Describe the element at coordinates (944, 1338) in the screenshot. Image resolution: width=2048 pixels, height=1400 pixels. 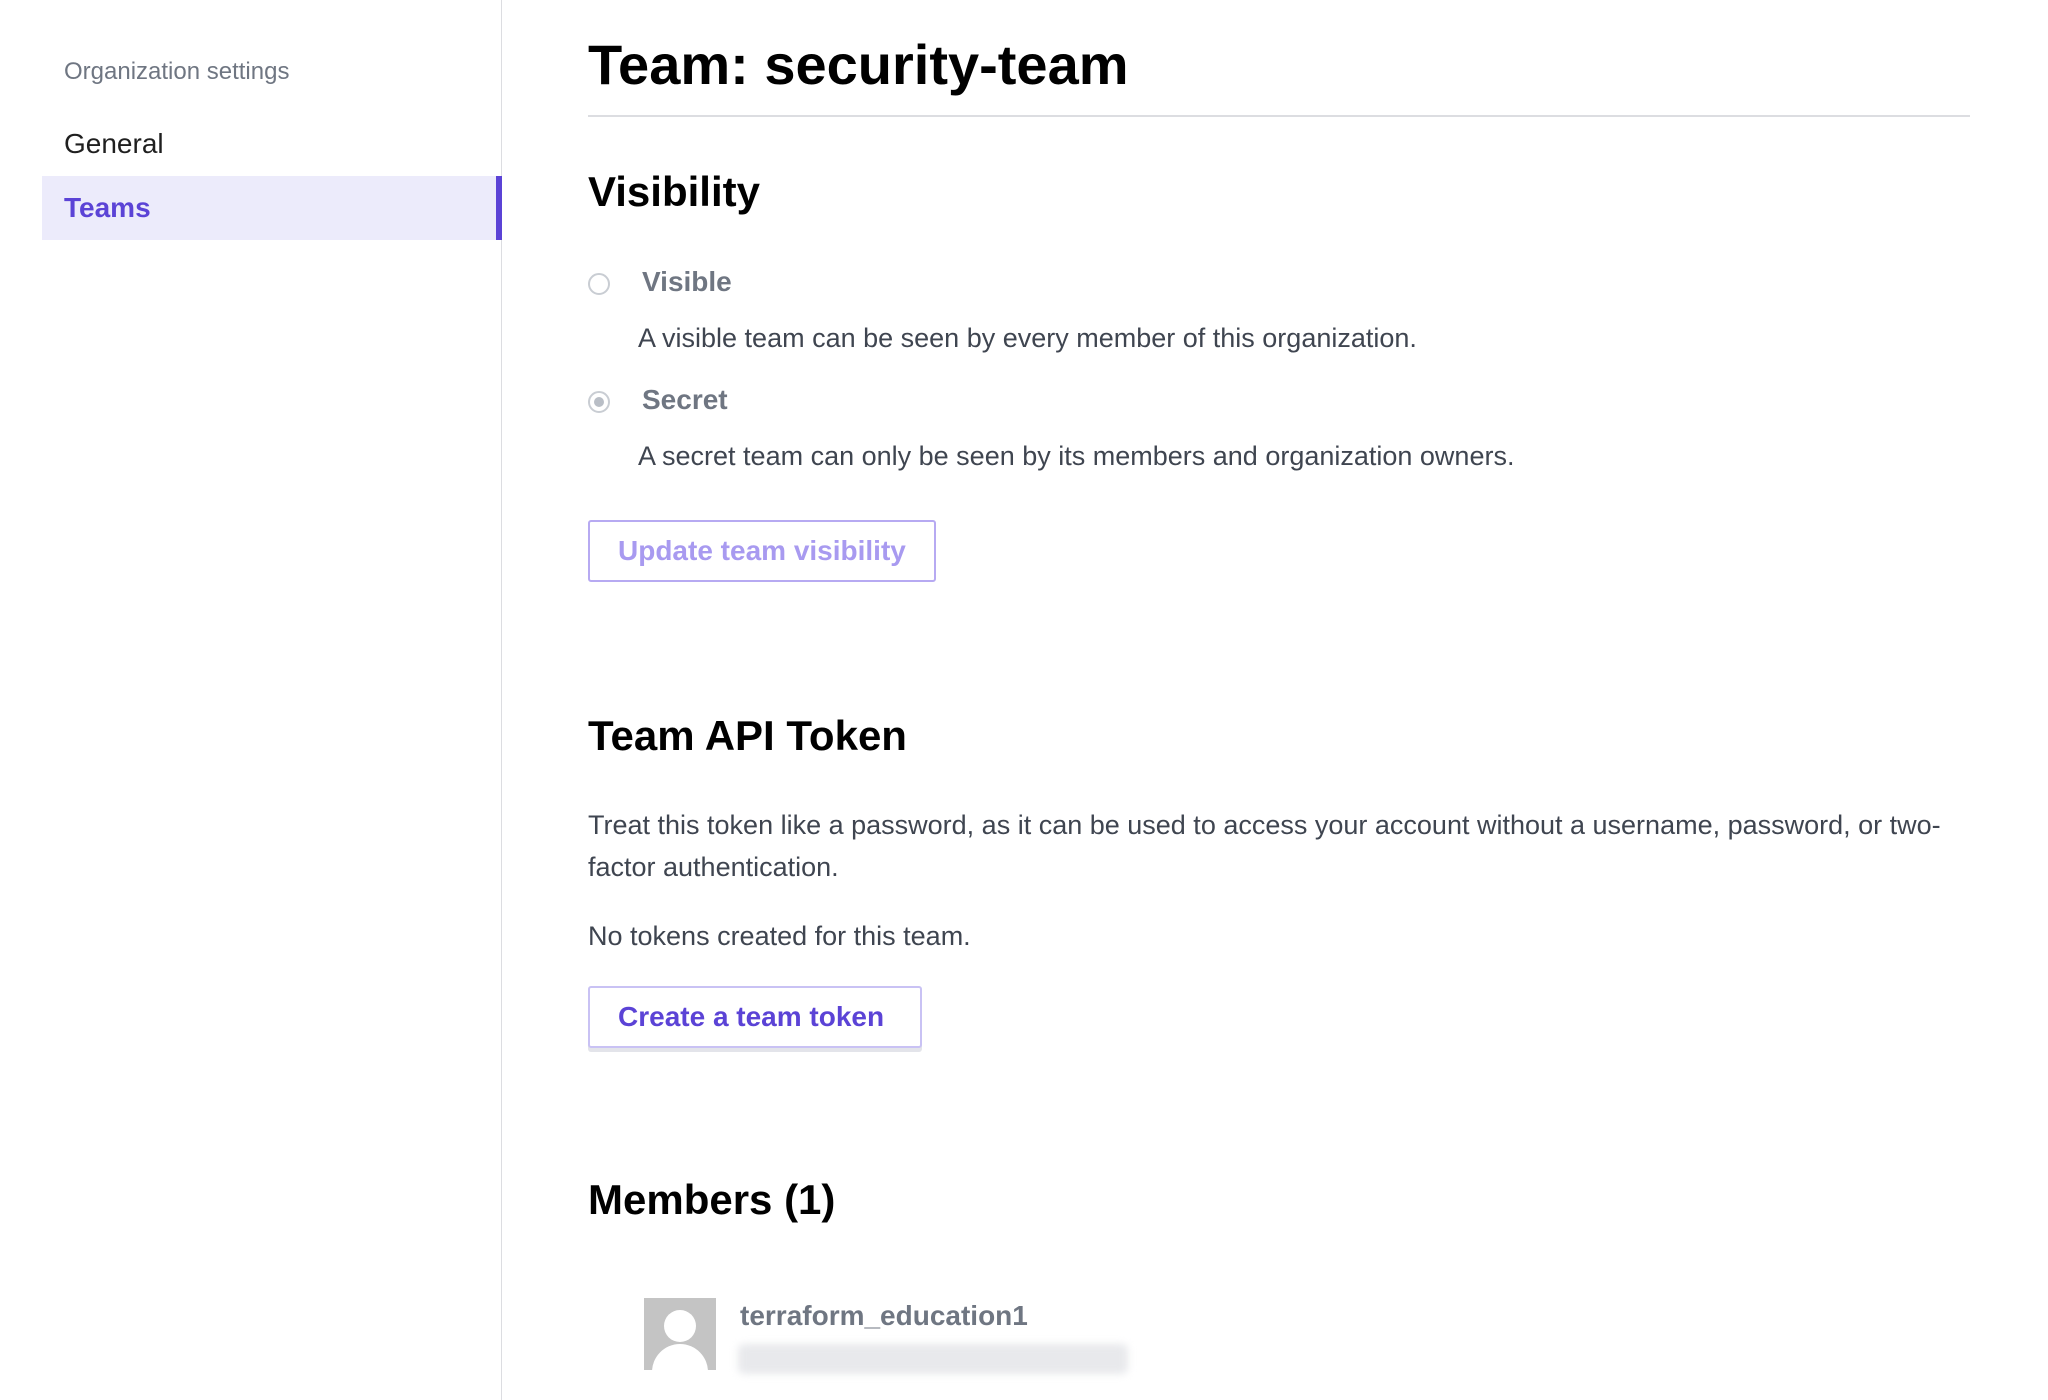
I see `member-row: terraform_education1` at that location.